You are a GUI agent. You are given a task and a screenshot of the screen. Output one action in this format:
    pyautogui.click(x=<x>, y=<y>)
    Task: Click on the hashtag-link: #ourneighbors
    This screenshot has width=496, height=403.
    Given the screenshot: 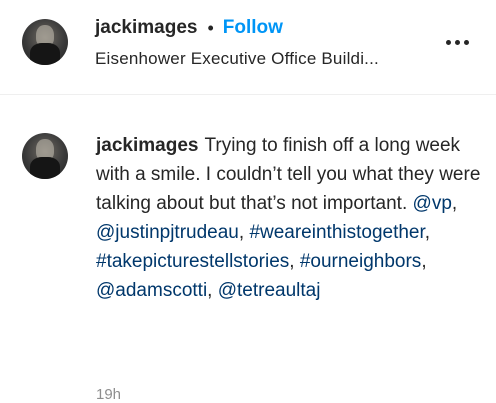 What is the action you would take?
    pyautogui.click(x=360, y=261)
    